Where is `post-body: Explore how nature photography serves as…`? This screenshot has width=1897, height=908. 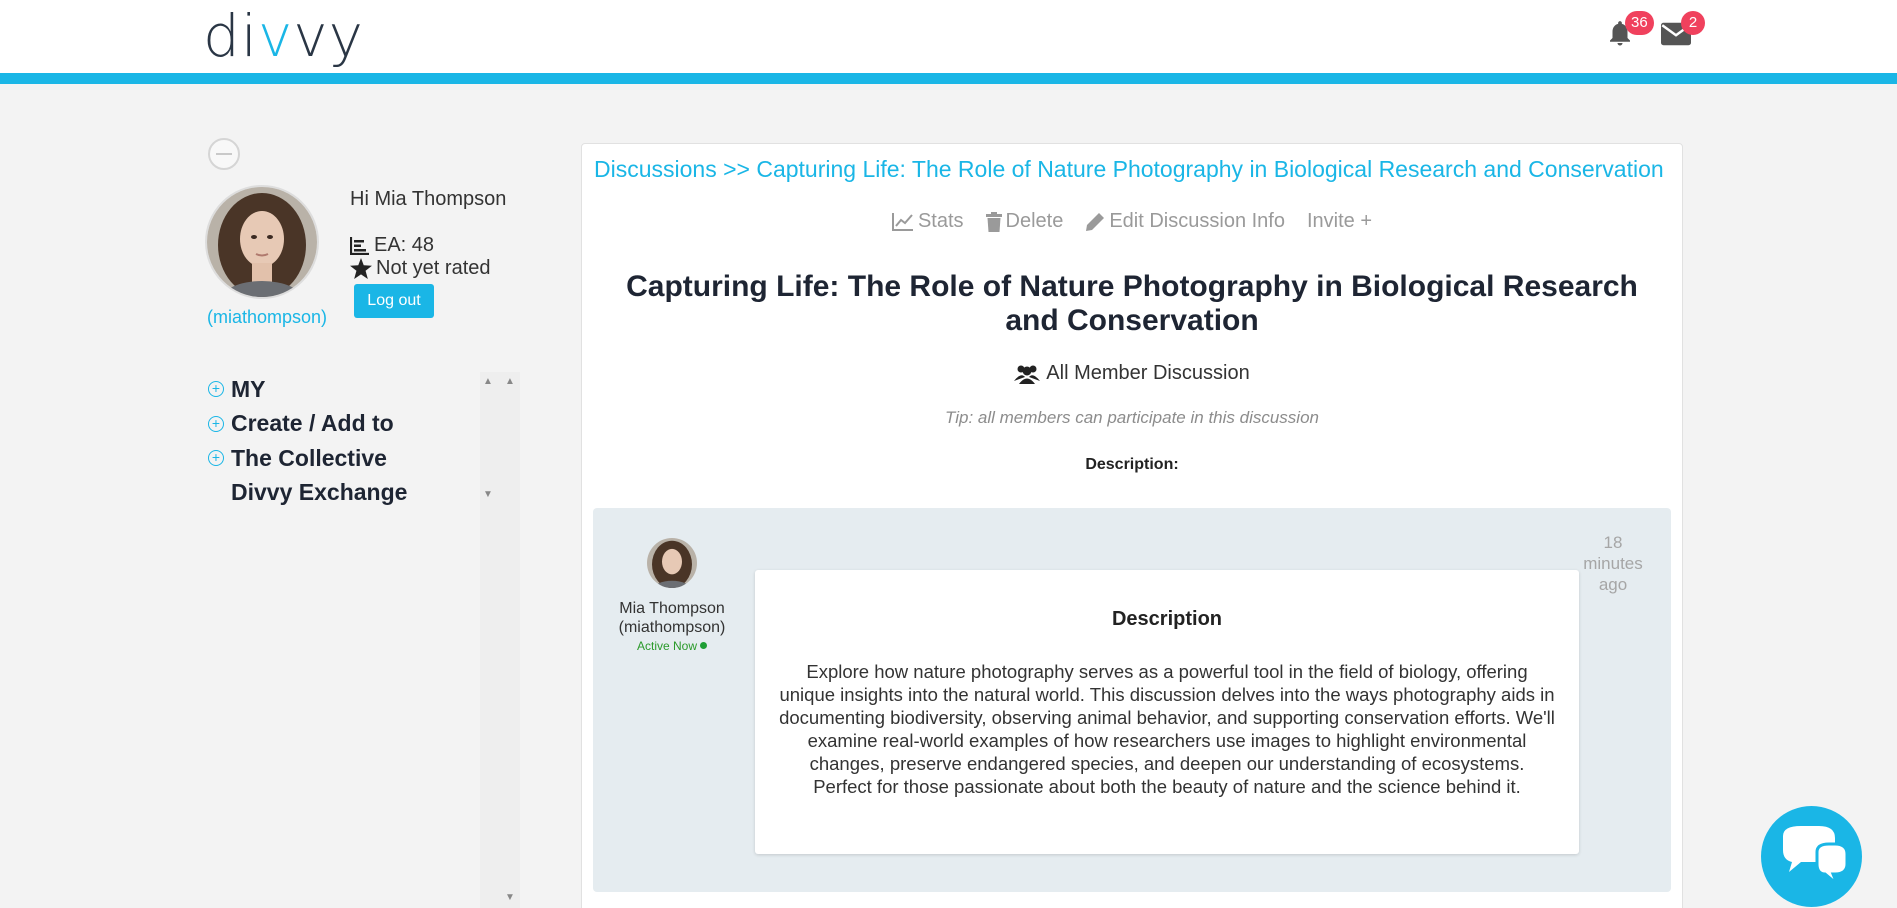
post-body: Explore how nature photography serves as… is located at coordinates (1167, 729).